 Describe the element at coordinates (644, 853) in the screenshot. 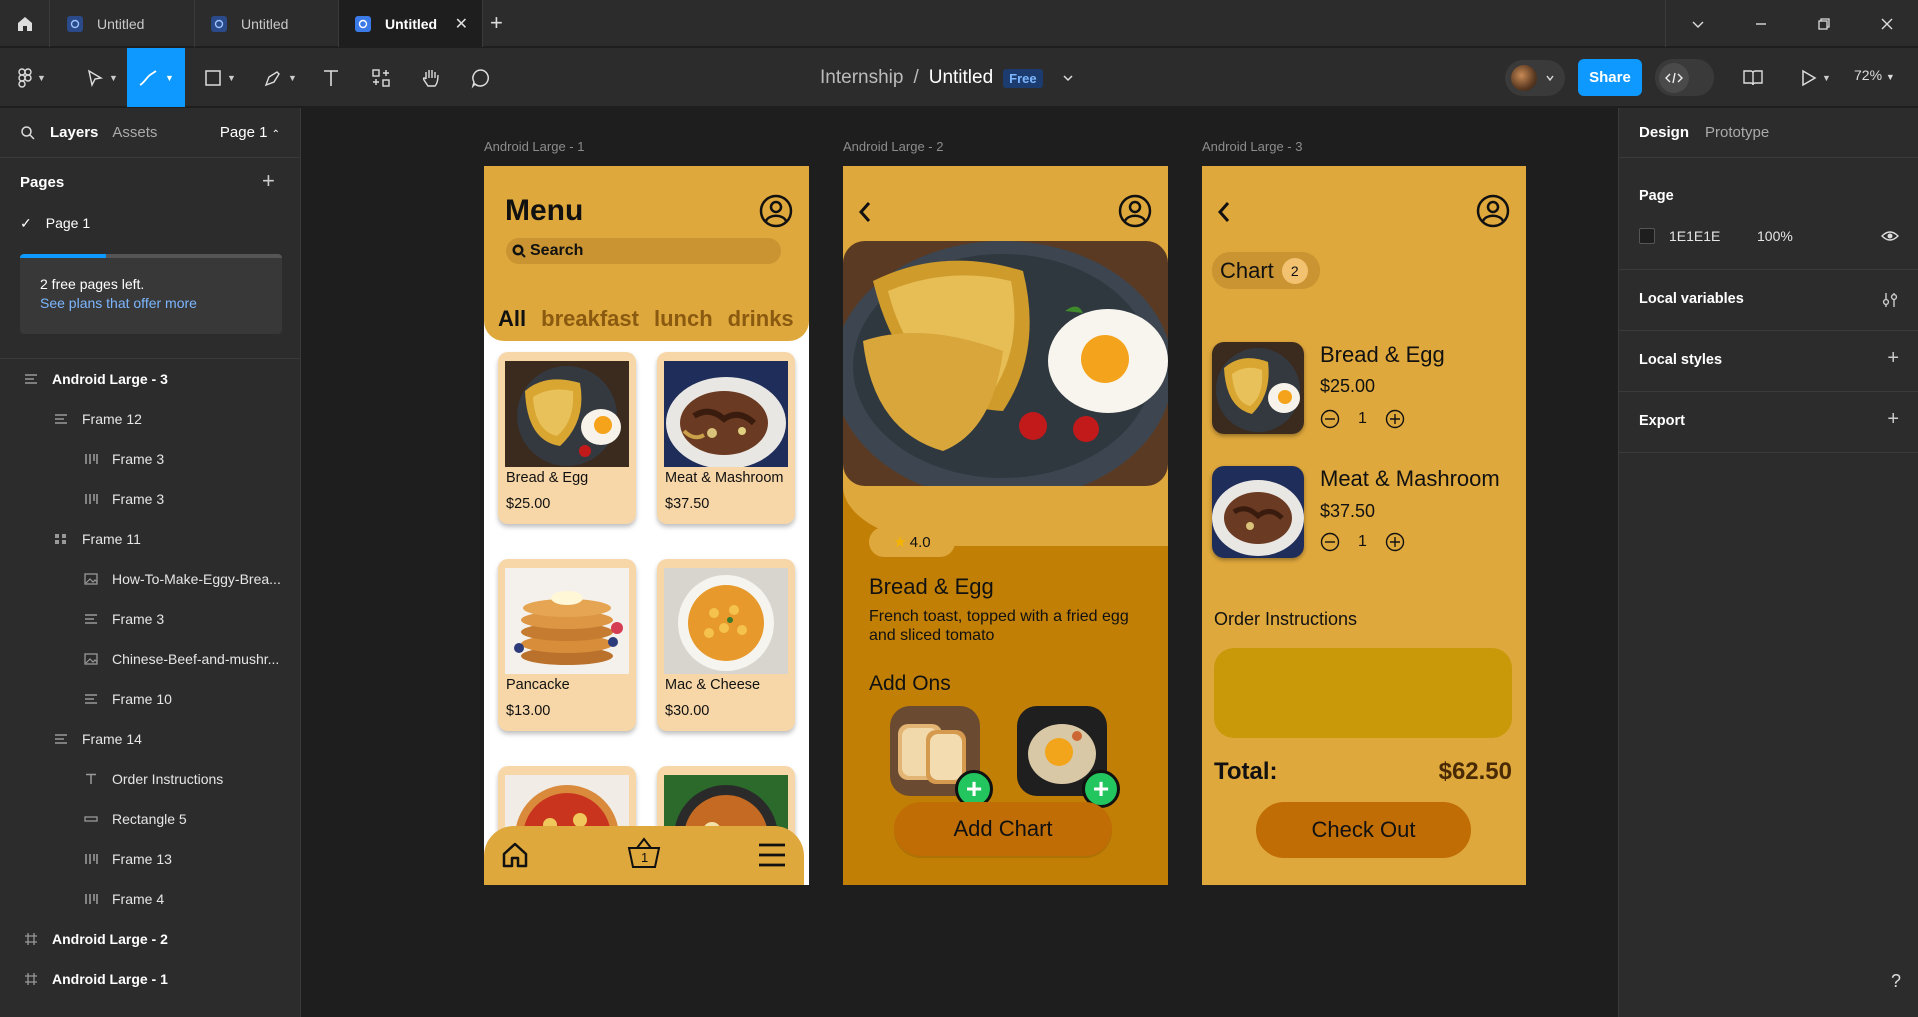

I see `basket-button: 1` at that location.